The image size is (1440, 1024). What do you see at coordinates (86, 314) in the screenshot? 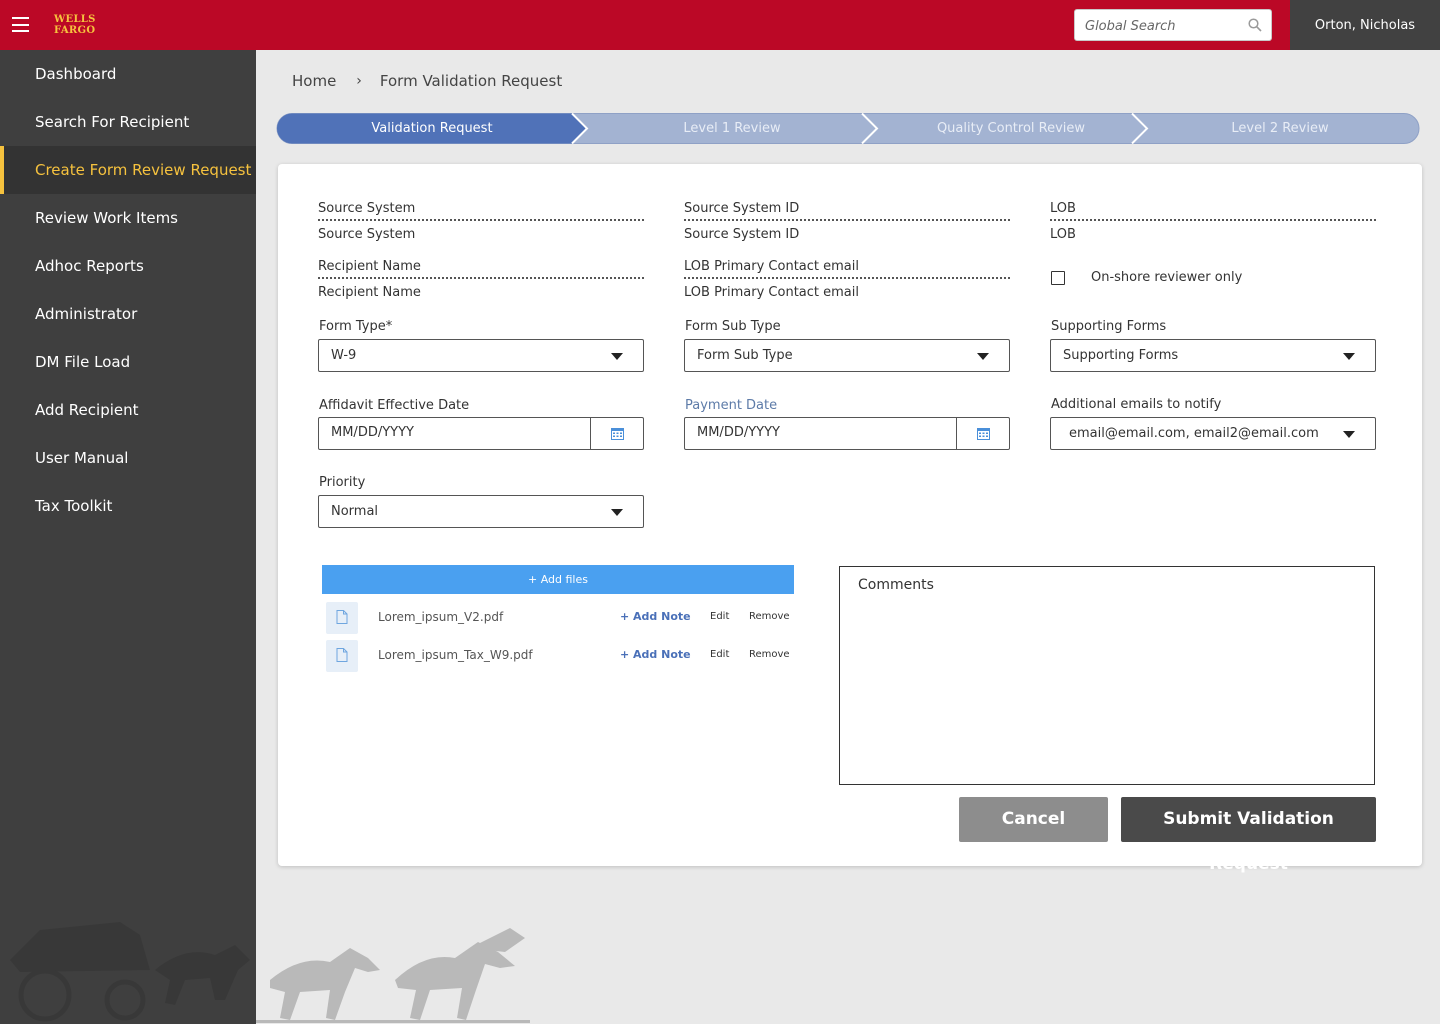
I see `sidebar-item-label: Administrator` at bounding box center [86, 314].